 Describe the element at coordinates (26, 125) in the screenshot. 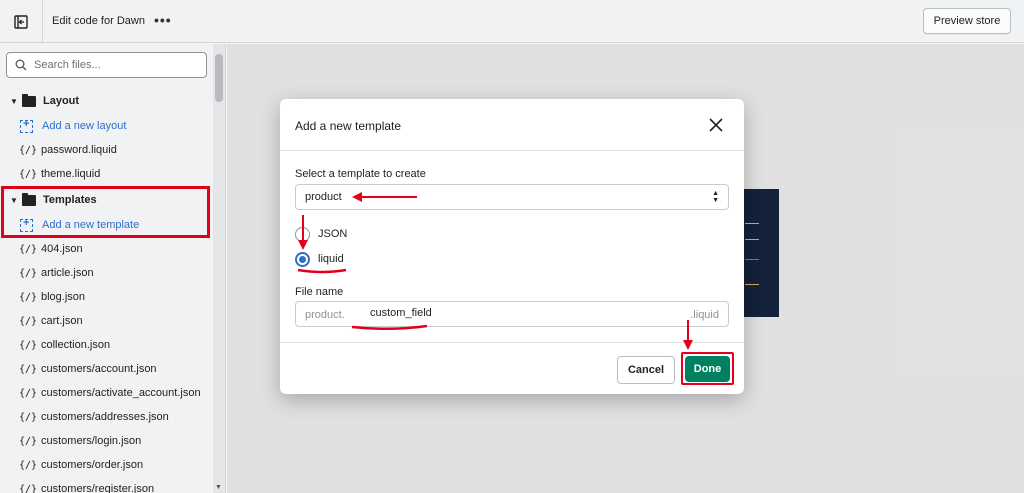

I see `add-file-icon` at that location.